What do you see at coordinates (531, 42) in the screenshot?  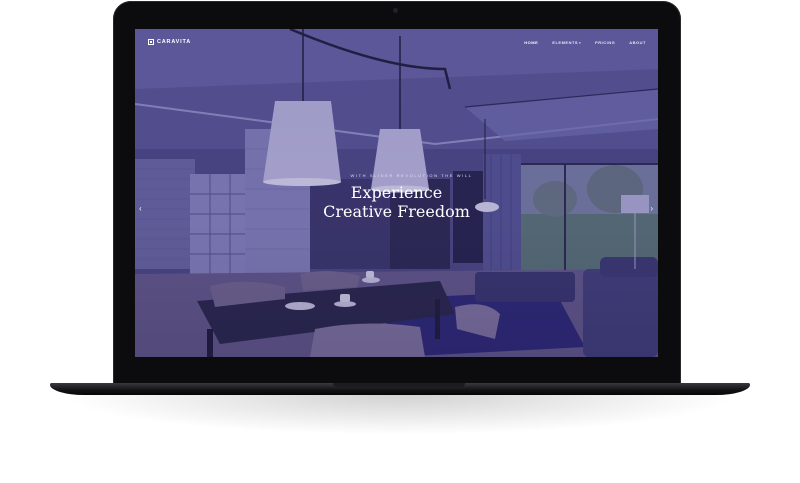 I see `menu-item-home: HOME` at bounding box center [531, 42].